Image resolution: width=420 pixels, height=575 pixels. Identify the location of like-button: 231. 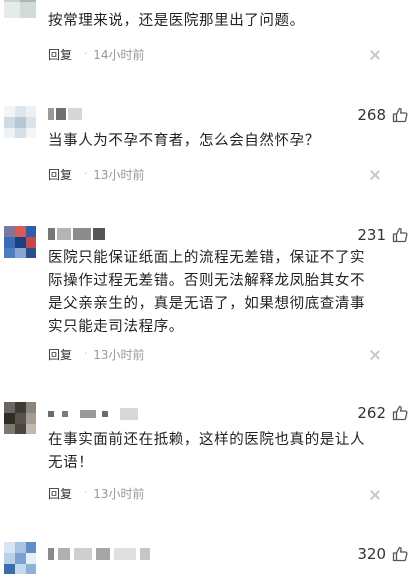
(382, 235).